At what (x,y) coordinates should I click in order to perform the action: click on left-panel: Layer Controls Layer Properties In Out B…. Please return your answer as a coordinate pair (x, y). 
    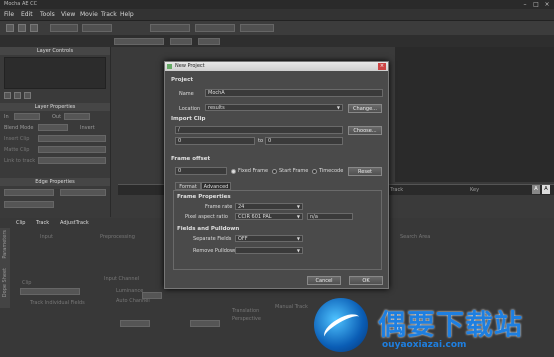
    Looking at the image, I should click on (55, 132).